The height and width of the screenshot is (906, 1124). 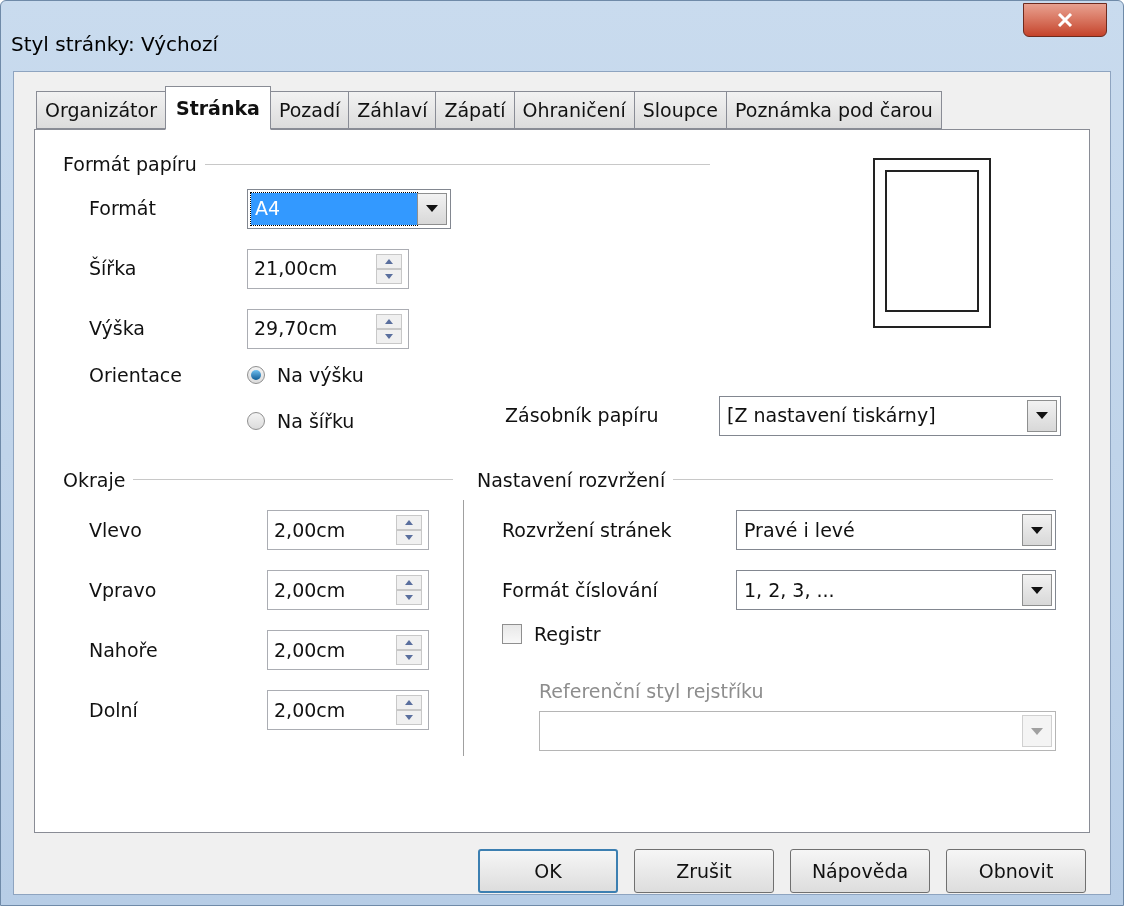 I want to click on field-label: Vlevo, so click(x=116, y=530).